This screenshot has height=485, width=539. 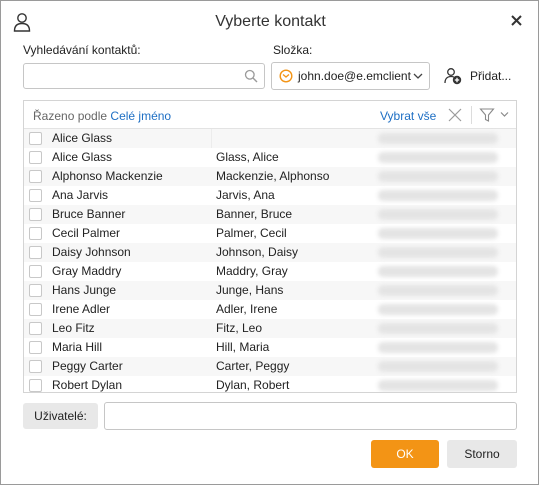 I want to click on contact-name: Hans Junge, so click(x=84, y=290).